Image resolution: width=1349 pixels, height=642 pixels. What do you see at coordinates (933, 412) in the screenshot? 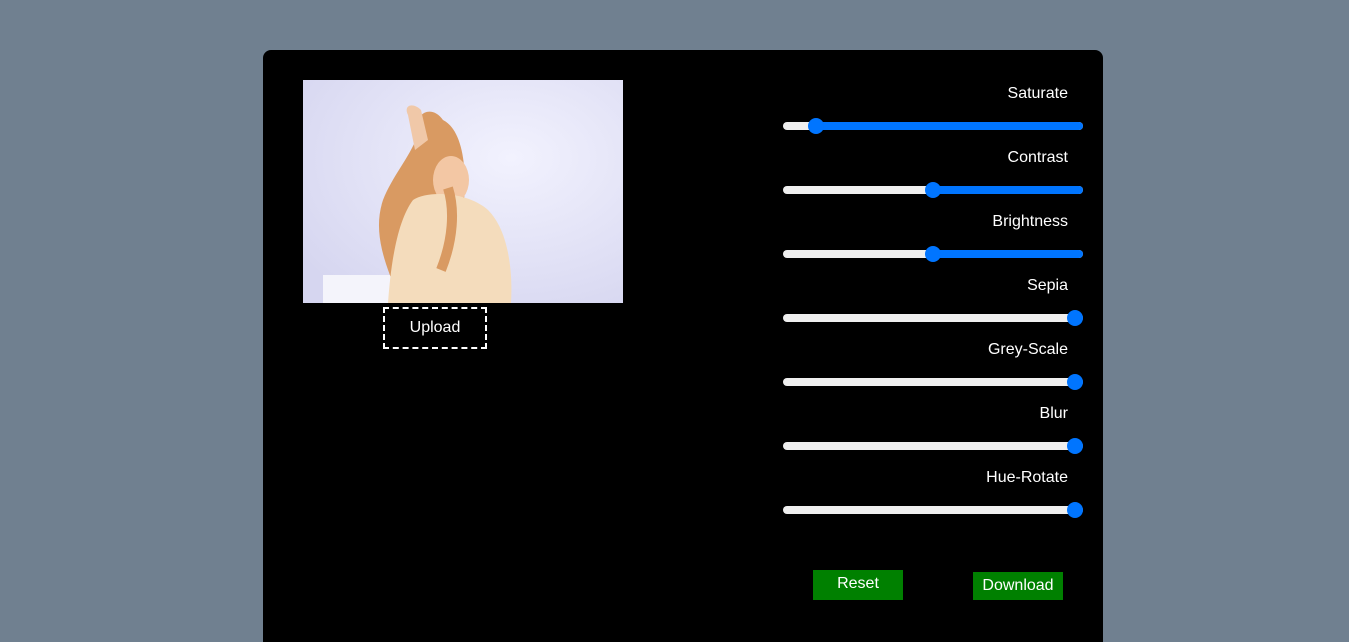
I see `slider-group-blur: Blur` at bounding box center [933, 412].